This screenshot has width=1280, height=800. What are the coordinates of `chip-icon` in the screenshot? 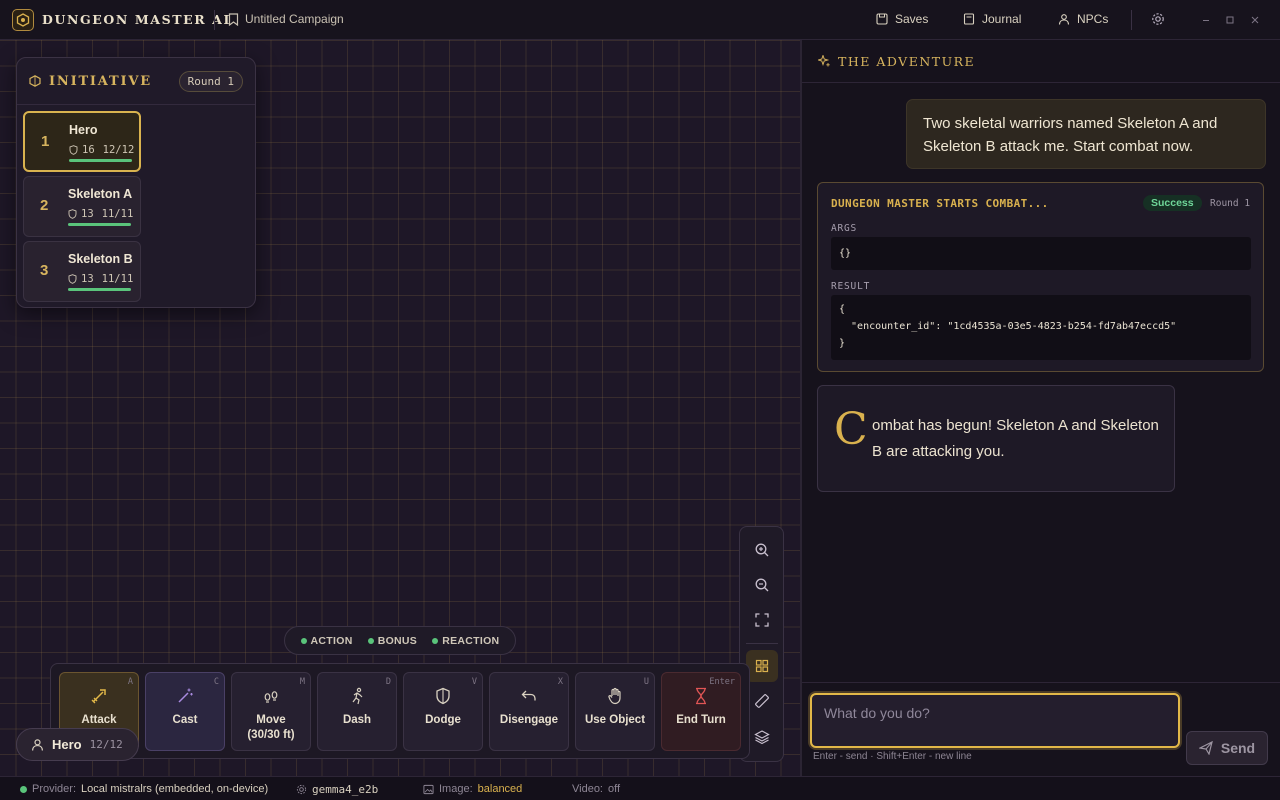 It's located at (301, 789).